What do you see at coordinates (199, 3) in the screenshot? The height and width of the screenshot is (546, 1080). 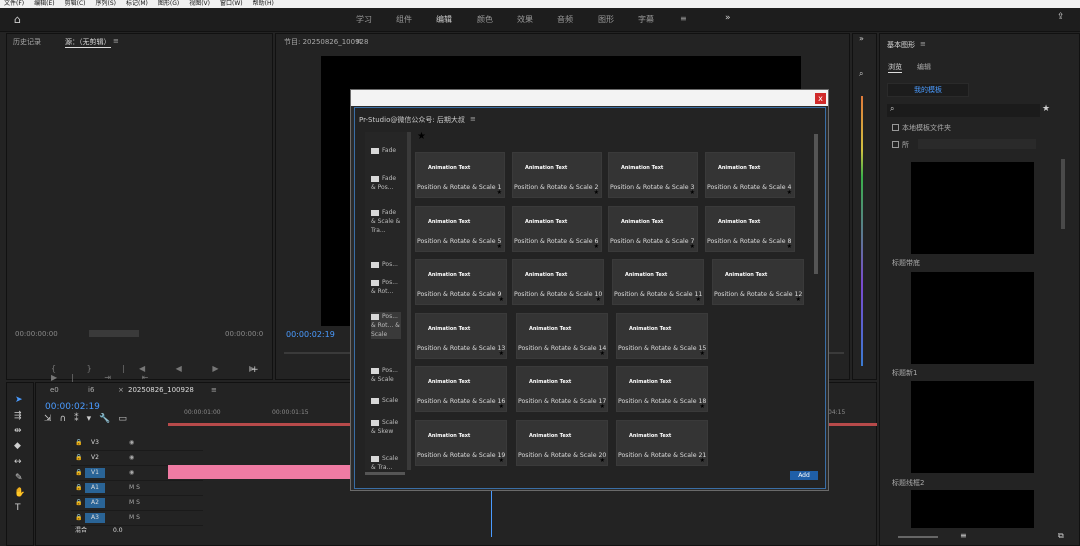 I see `menu-view: 视图(V)` at bounding box center [199, 3].